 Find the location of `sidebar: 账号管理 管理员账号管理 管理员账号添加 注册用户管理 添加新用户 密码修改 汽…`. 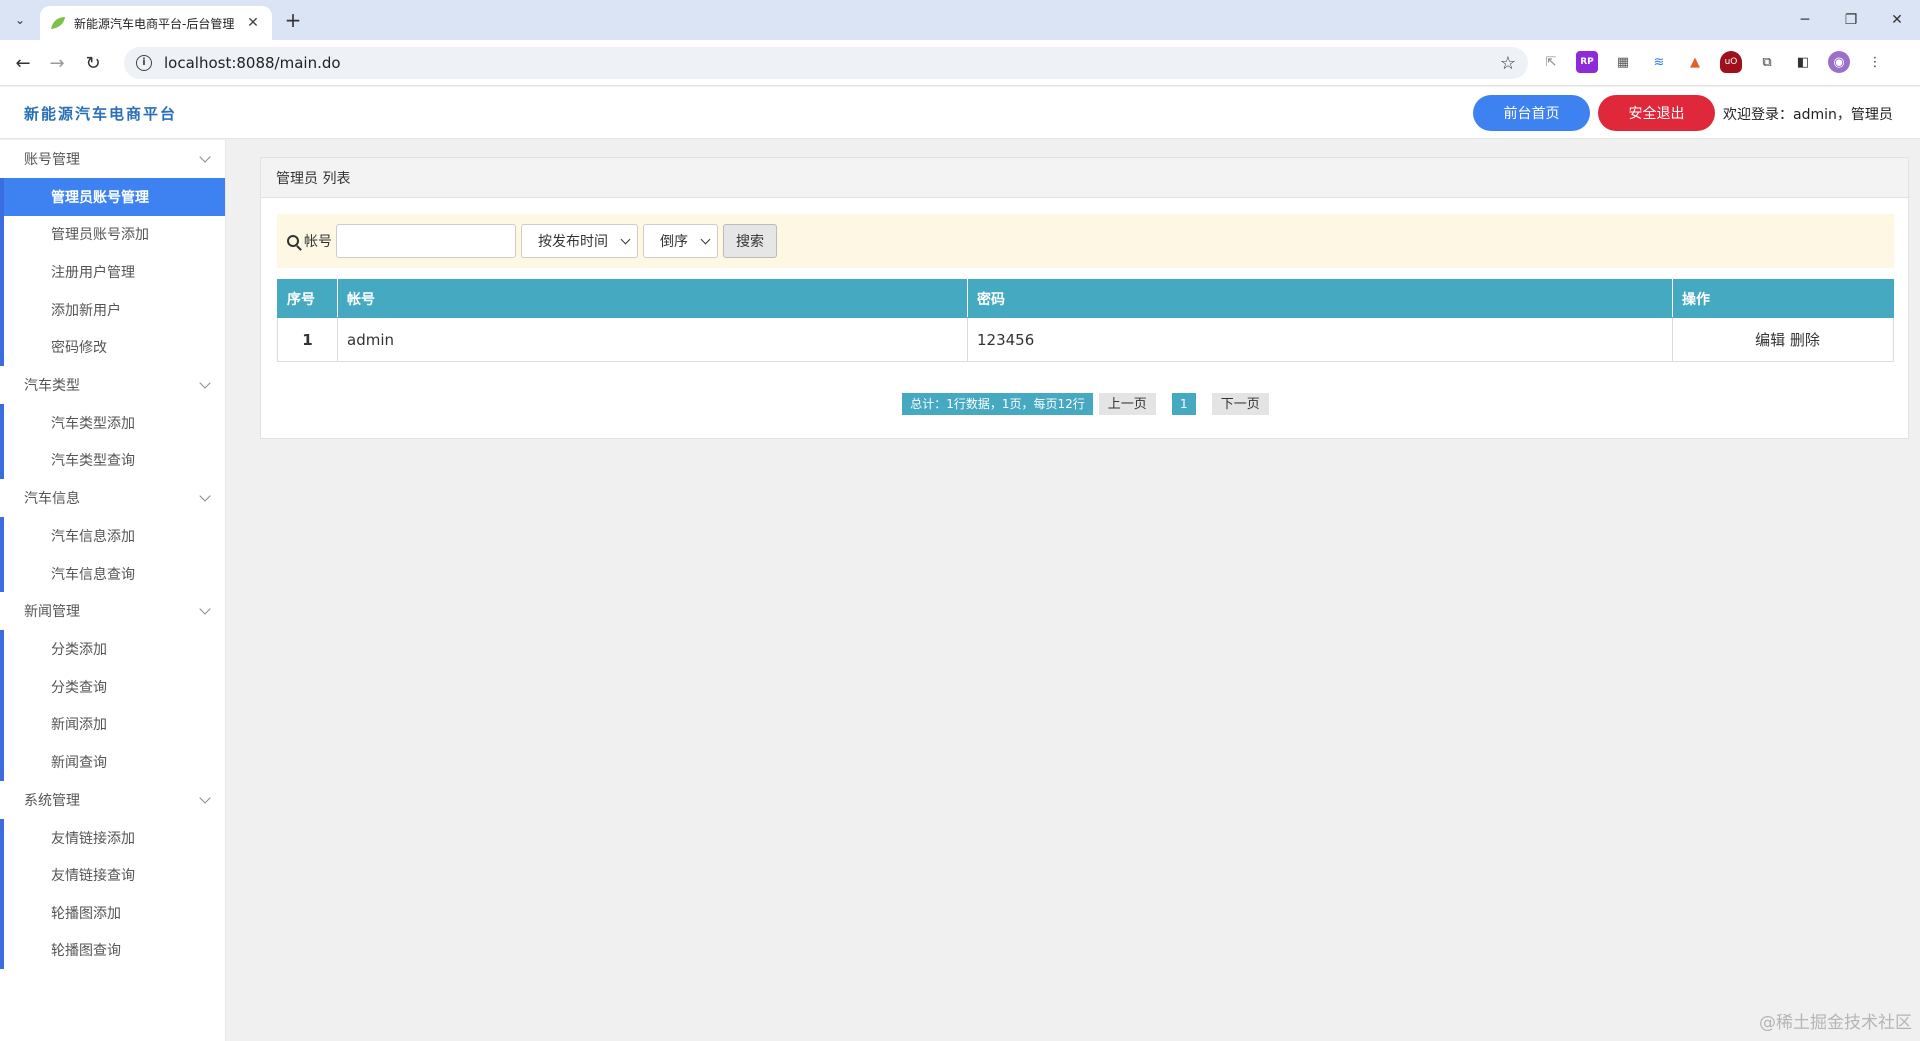

sidebar: 账号管理 管理员账号管理 管理员账号添加 注册用户管理 添加新用户 密码修改 汽… is located at coordinates (113, 590).